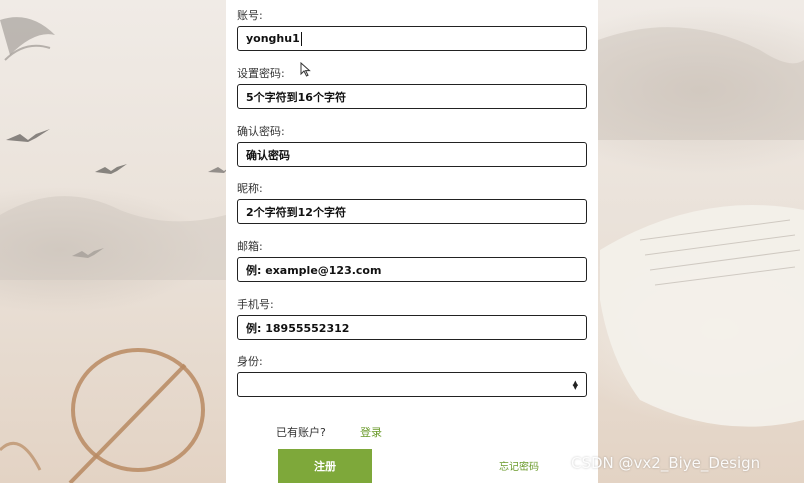  I want to click on account-label: 账号:, so click(250, 15).